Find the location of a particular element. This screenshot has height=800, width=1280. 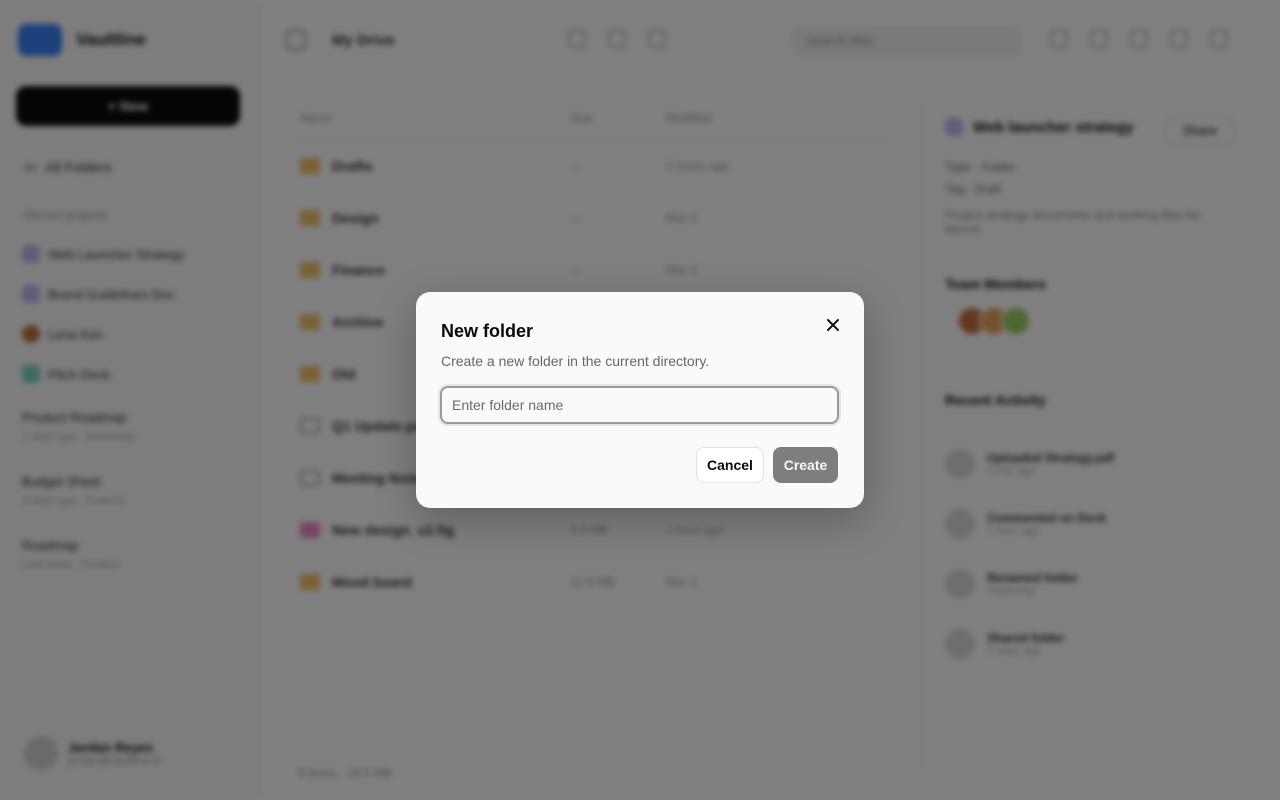

folder-name-input is located at coordinates (639, 405).